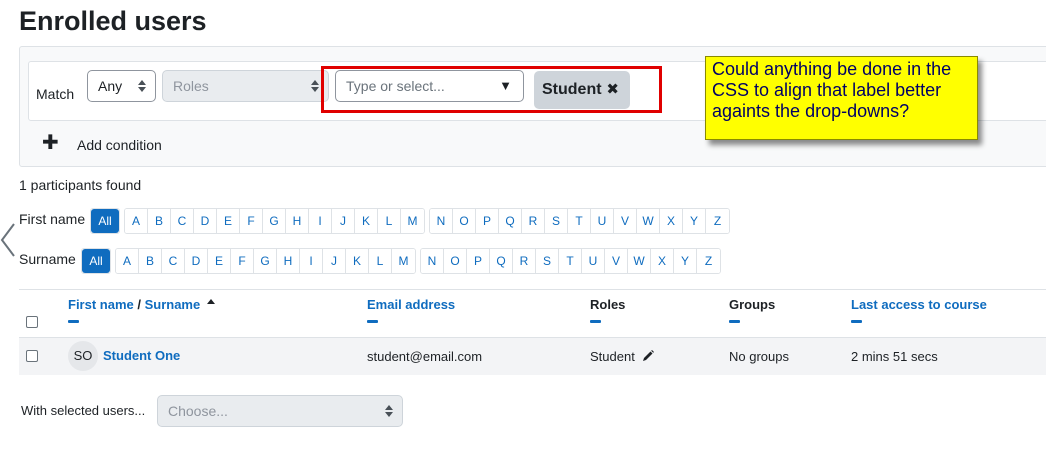 Image resolution: width=1046 pixels, height=455 pixels. Describe the element at coordinates (403, 261) in the screenshot. I see `surname-initial-letter: M` at that location.